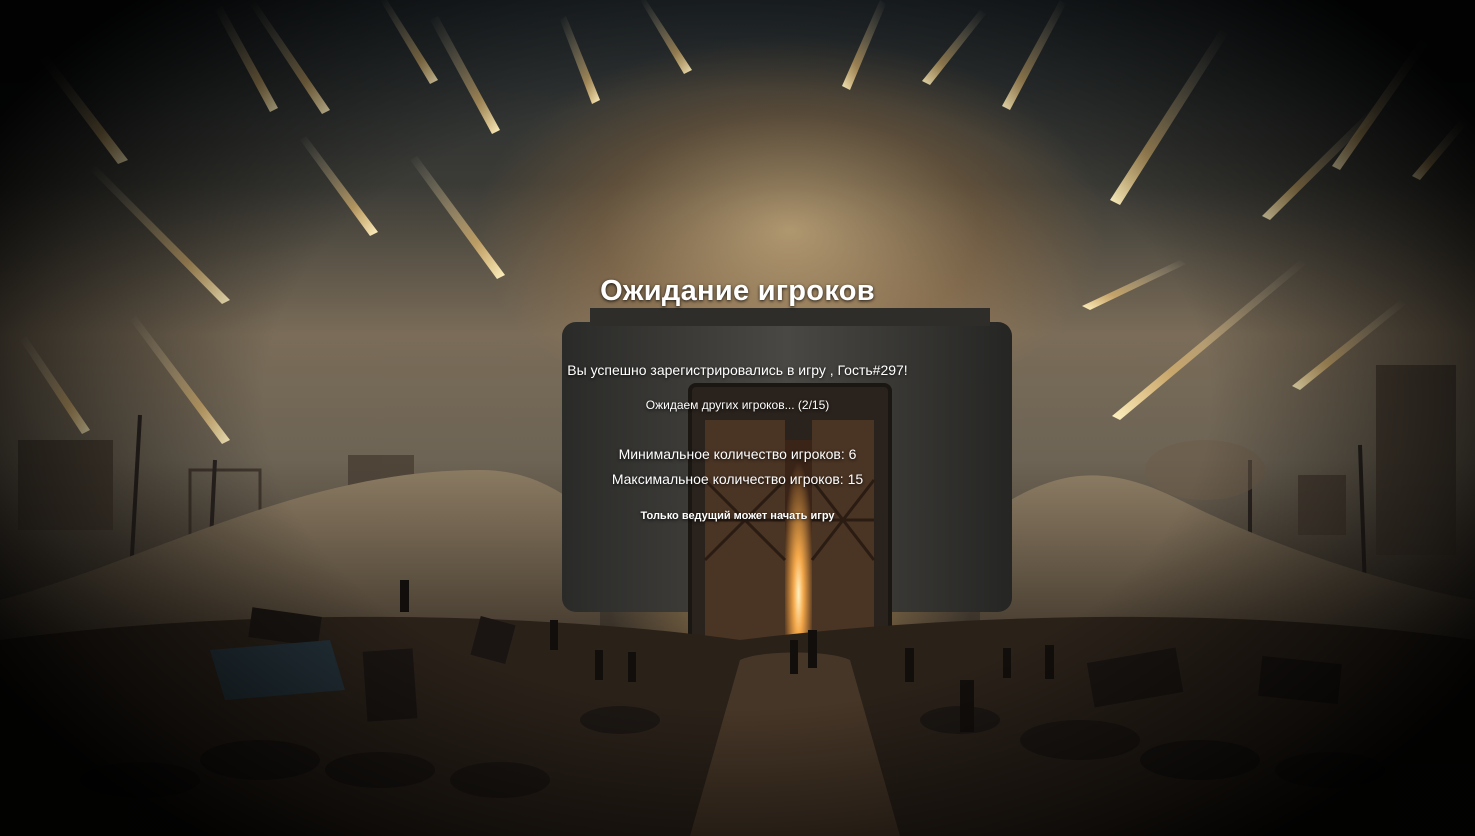  Describe the element at coordinates (737, 454) in the screenshot. I see `min-players-info: Минимальное количество игроков: 6` at that location.